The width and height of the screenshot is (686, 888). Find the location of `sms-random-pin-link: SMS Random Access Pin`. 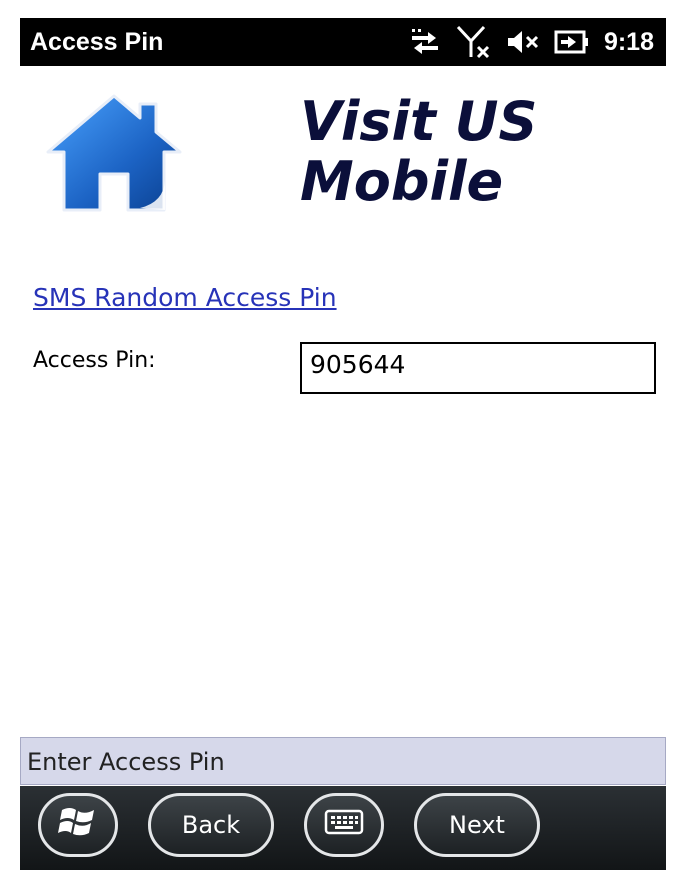

sms-random-pin-link: SMS Random Access Pin is located at coordinates (185, 297).